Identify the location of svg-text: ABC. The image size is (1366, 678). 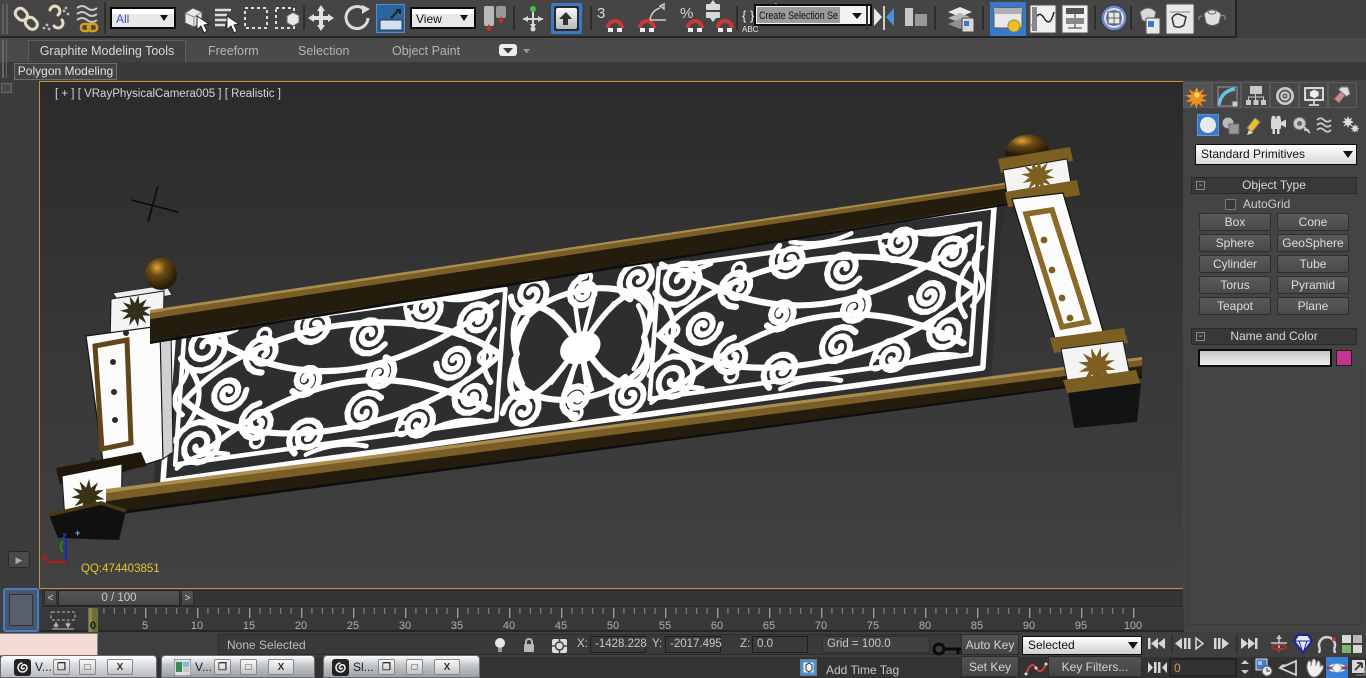
(750, 29).